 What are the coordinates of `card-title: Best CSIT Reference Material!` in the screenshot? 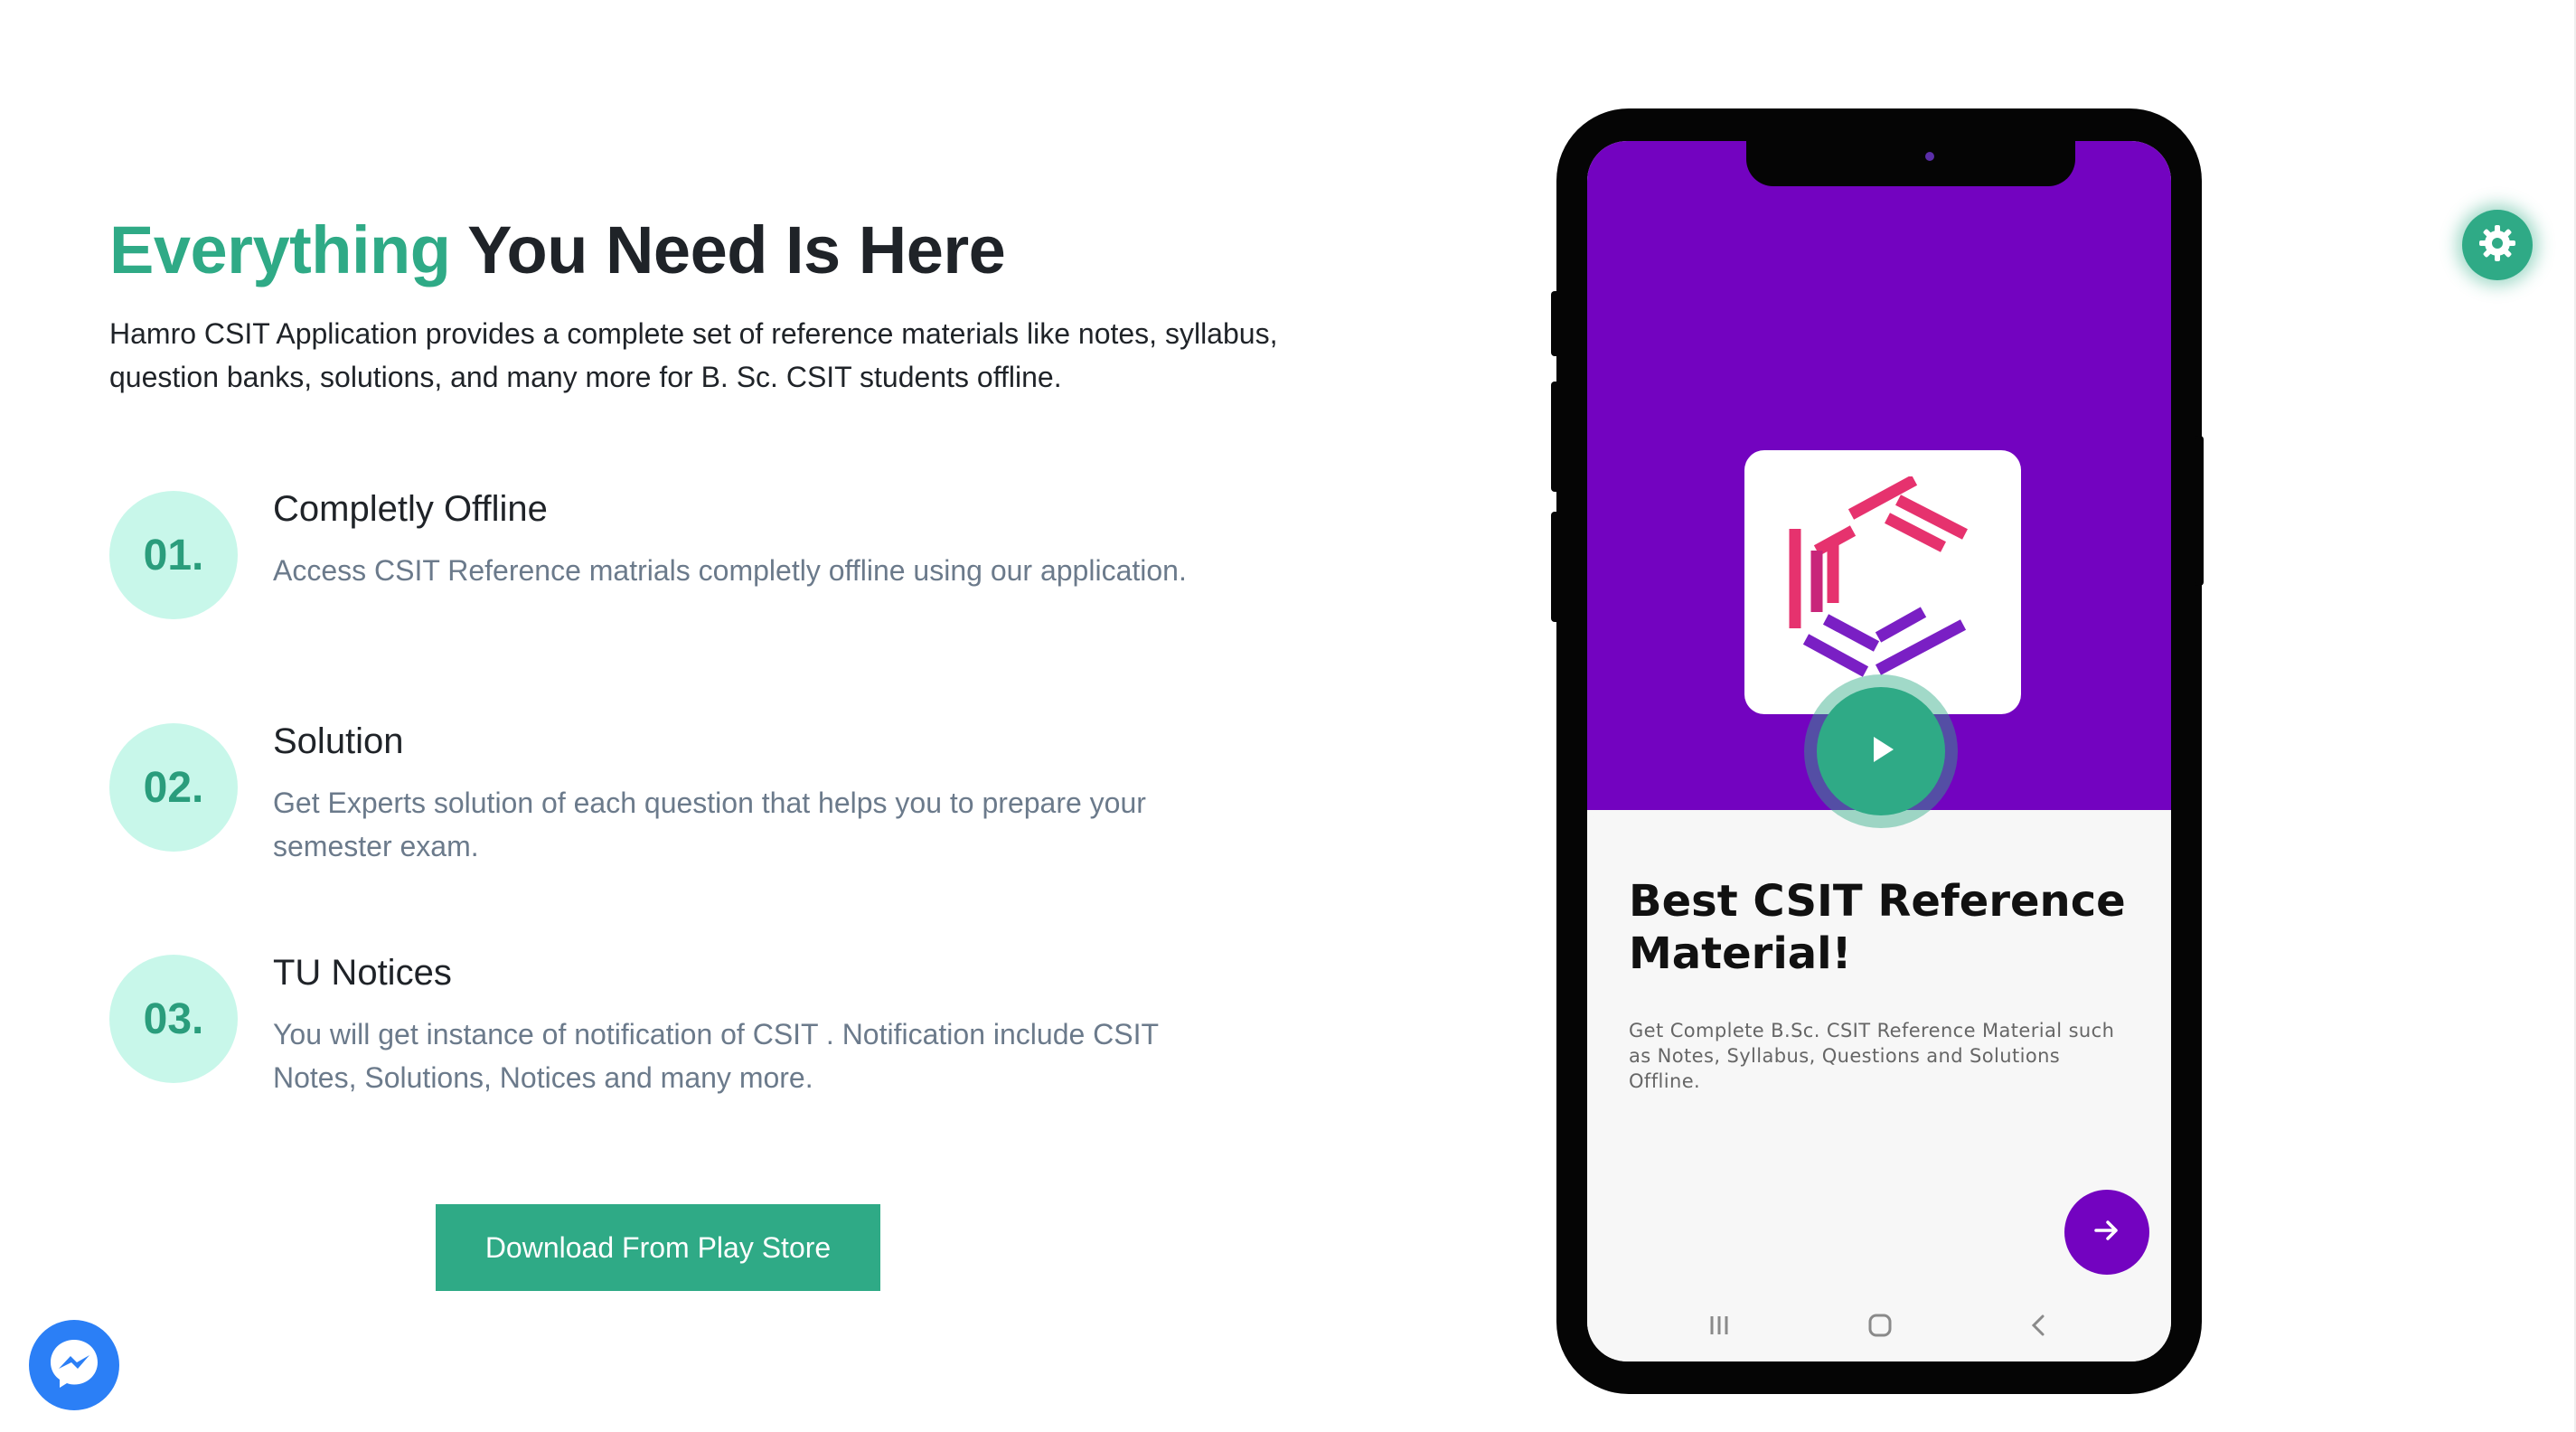 It's located at (1877, 928).